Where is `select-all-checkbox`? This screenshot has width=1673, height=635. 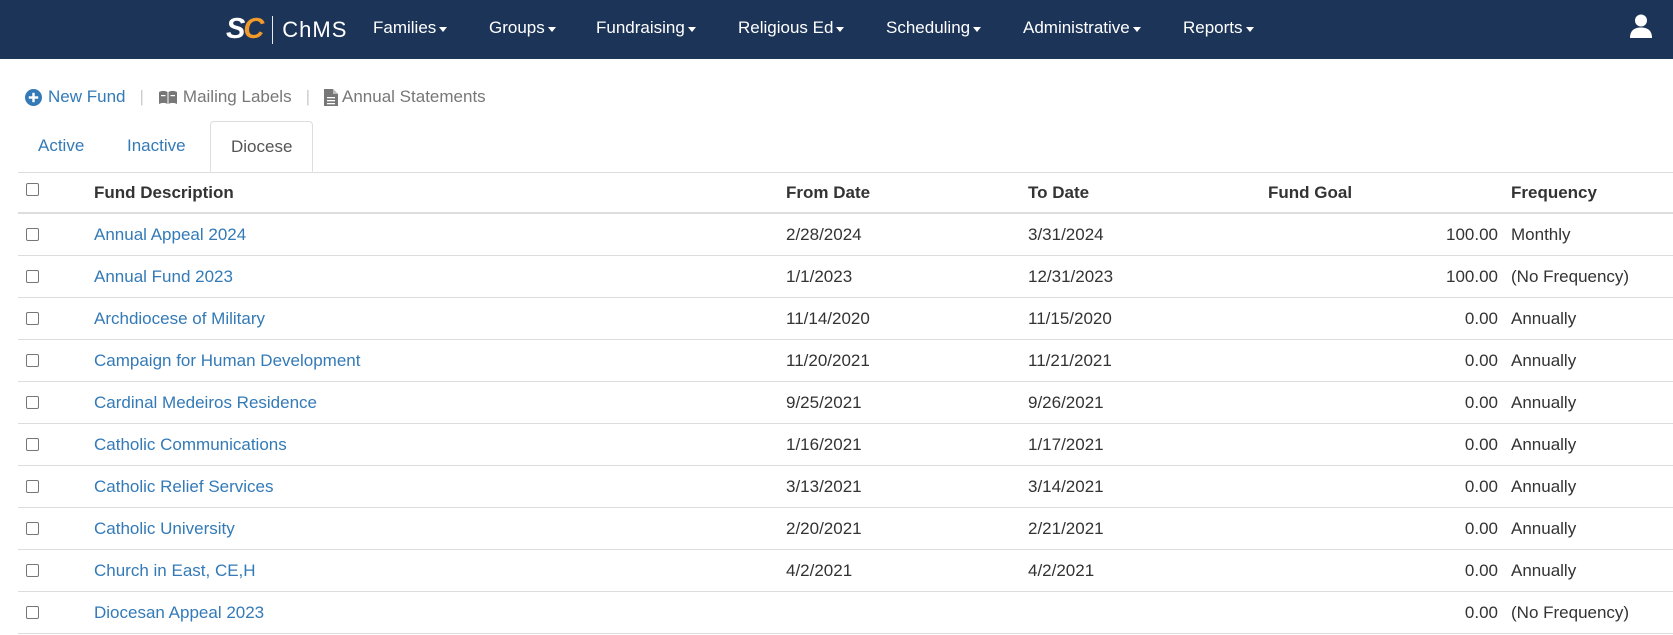 select-all-checkbox is located at coordinates (32, 189).